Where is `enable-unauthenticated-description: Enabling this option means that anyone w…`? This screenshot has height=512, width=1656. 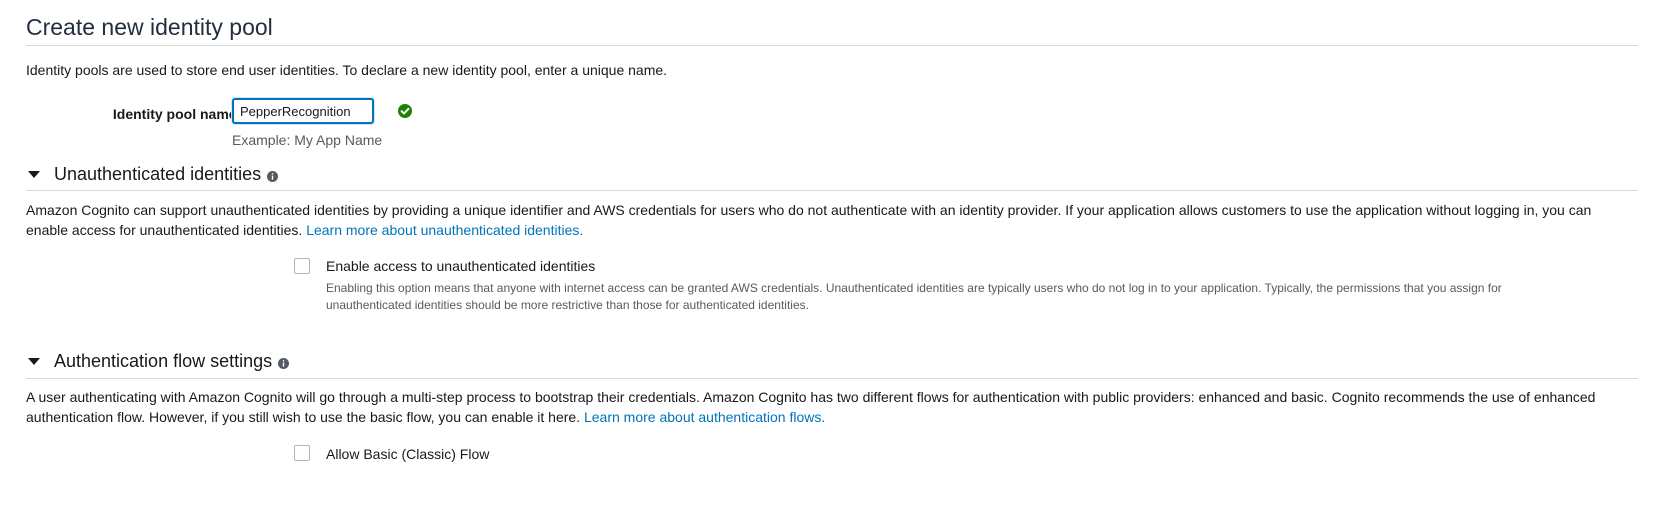 enable-unauthenticated-description: Enabling this option means that anyone w… is located at coordinates (914, 296).